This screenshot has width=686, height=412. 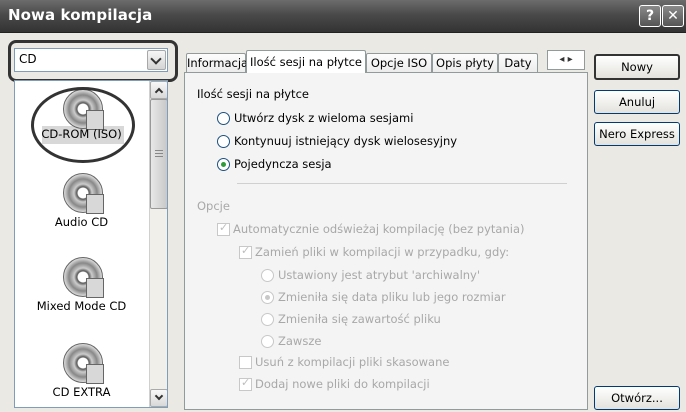 I want to click on tab-opis-plyty: Opis płyty, so click(x=465, y=62).